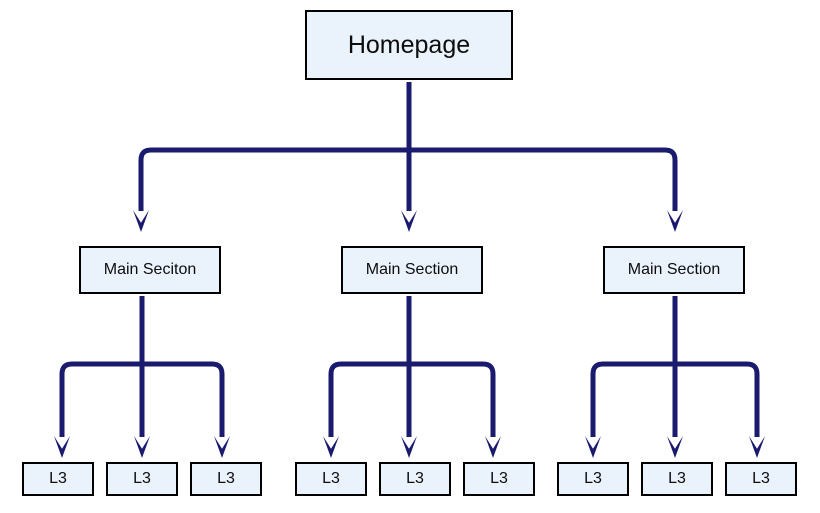  What do you see at coordinates (150, 270) in the screenshot?
I see `node-main-section-1: Main Seciton` at bounding box center [150, 270].